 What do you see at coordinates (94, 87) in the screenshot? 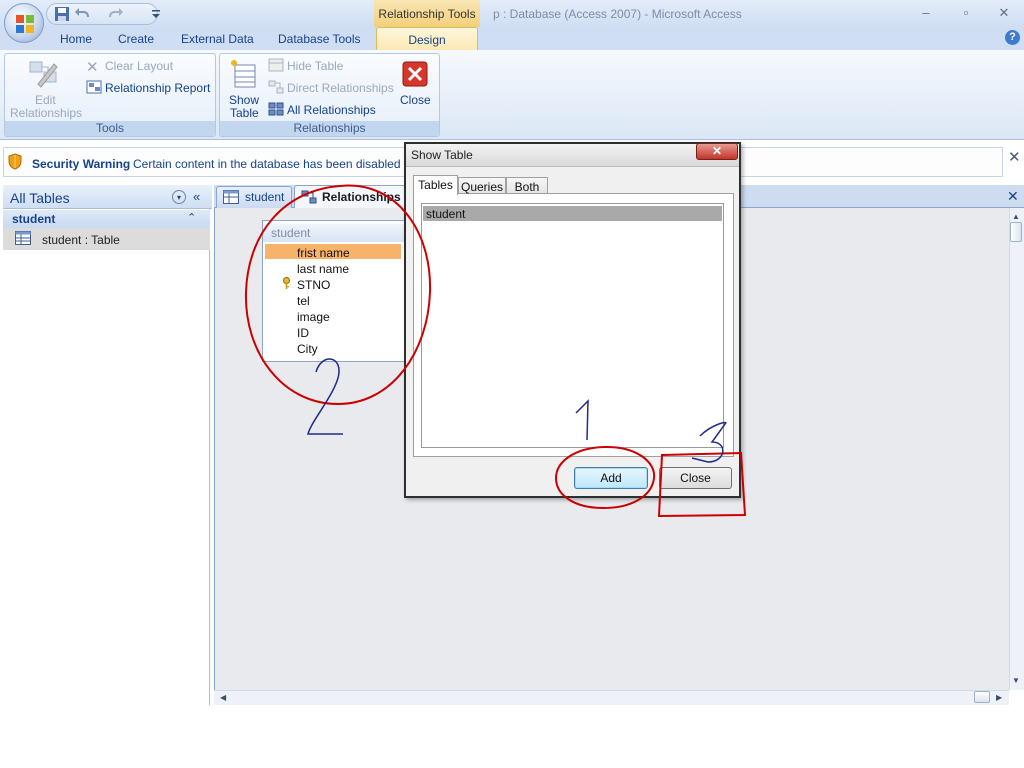
I see `relationship-report-icon` at bounding box center [94, 87].